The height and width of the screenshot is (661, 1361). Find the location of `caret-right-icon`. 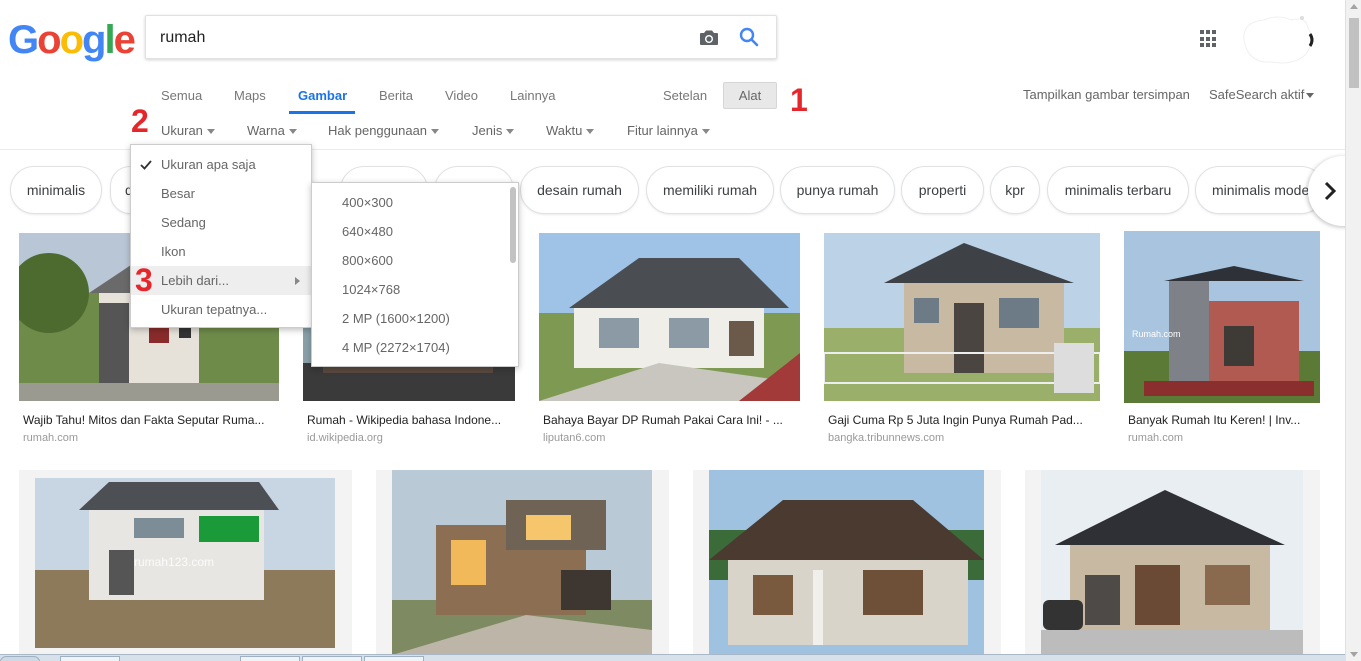

caret-right-icon is located at coordinates (297, 281).